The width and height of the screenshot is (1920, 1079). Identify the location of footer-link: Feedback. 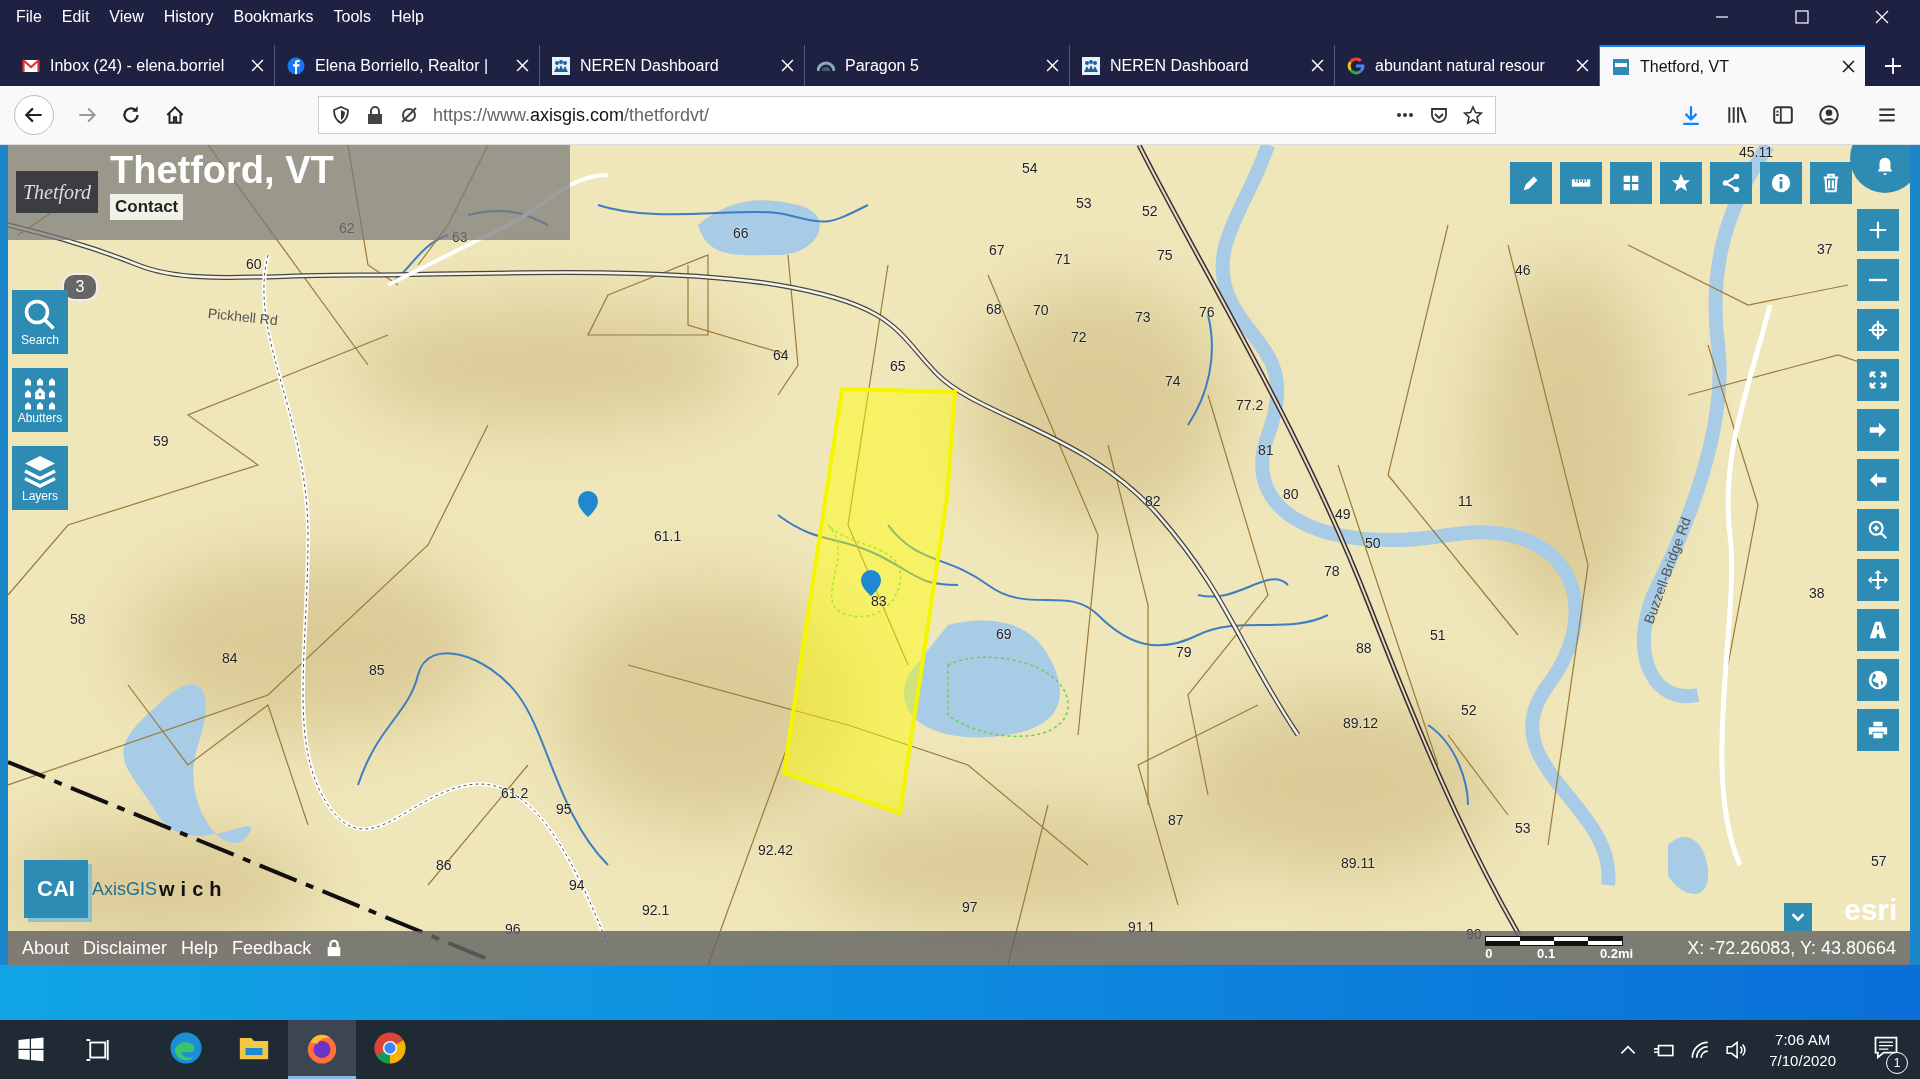
(272, 948).